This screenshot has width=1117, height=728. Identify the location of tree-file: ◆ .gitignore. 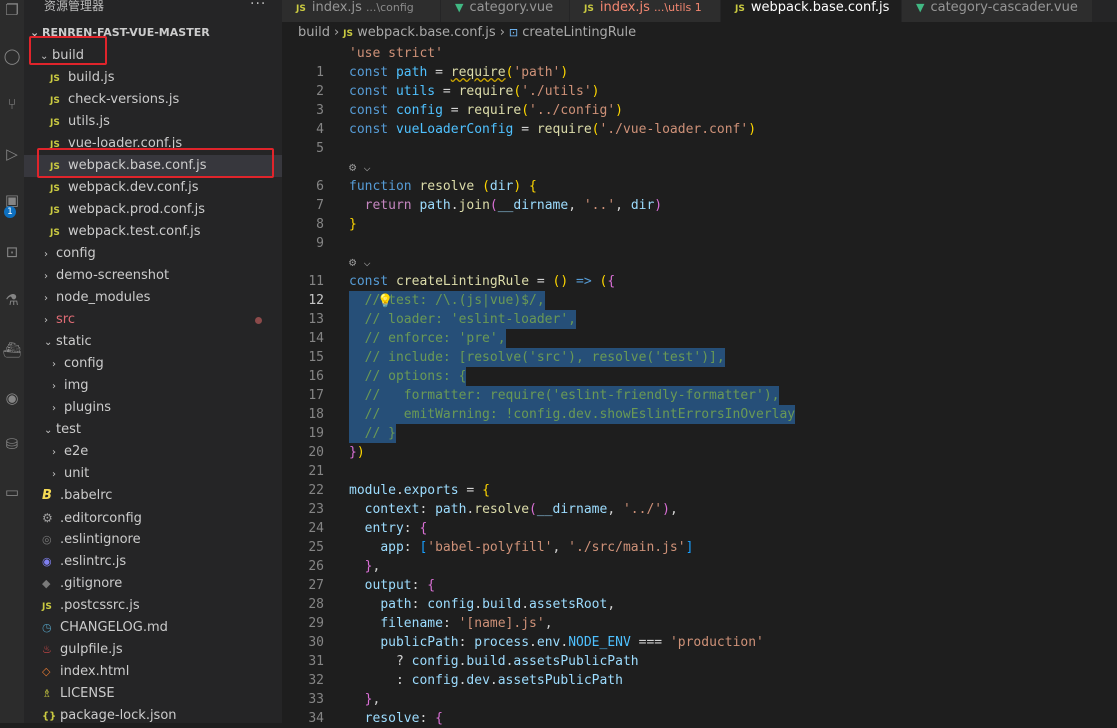
(153, 584).